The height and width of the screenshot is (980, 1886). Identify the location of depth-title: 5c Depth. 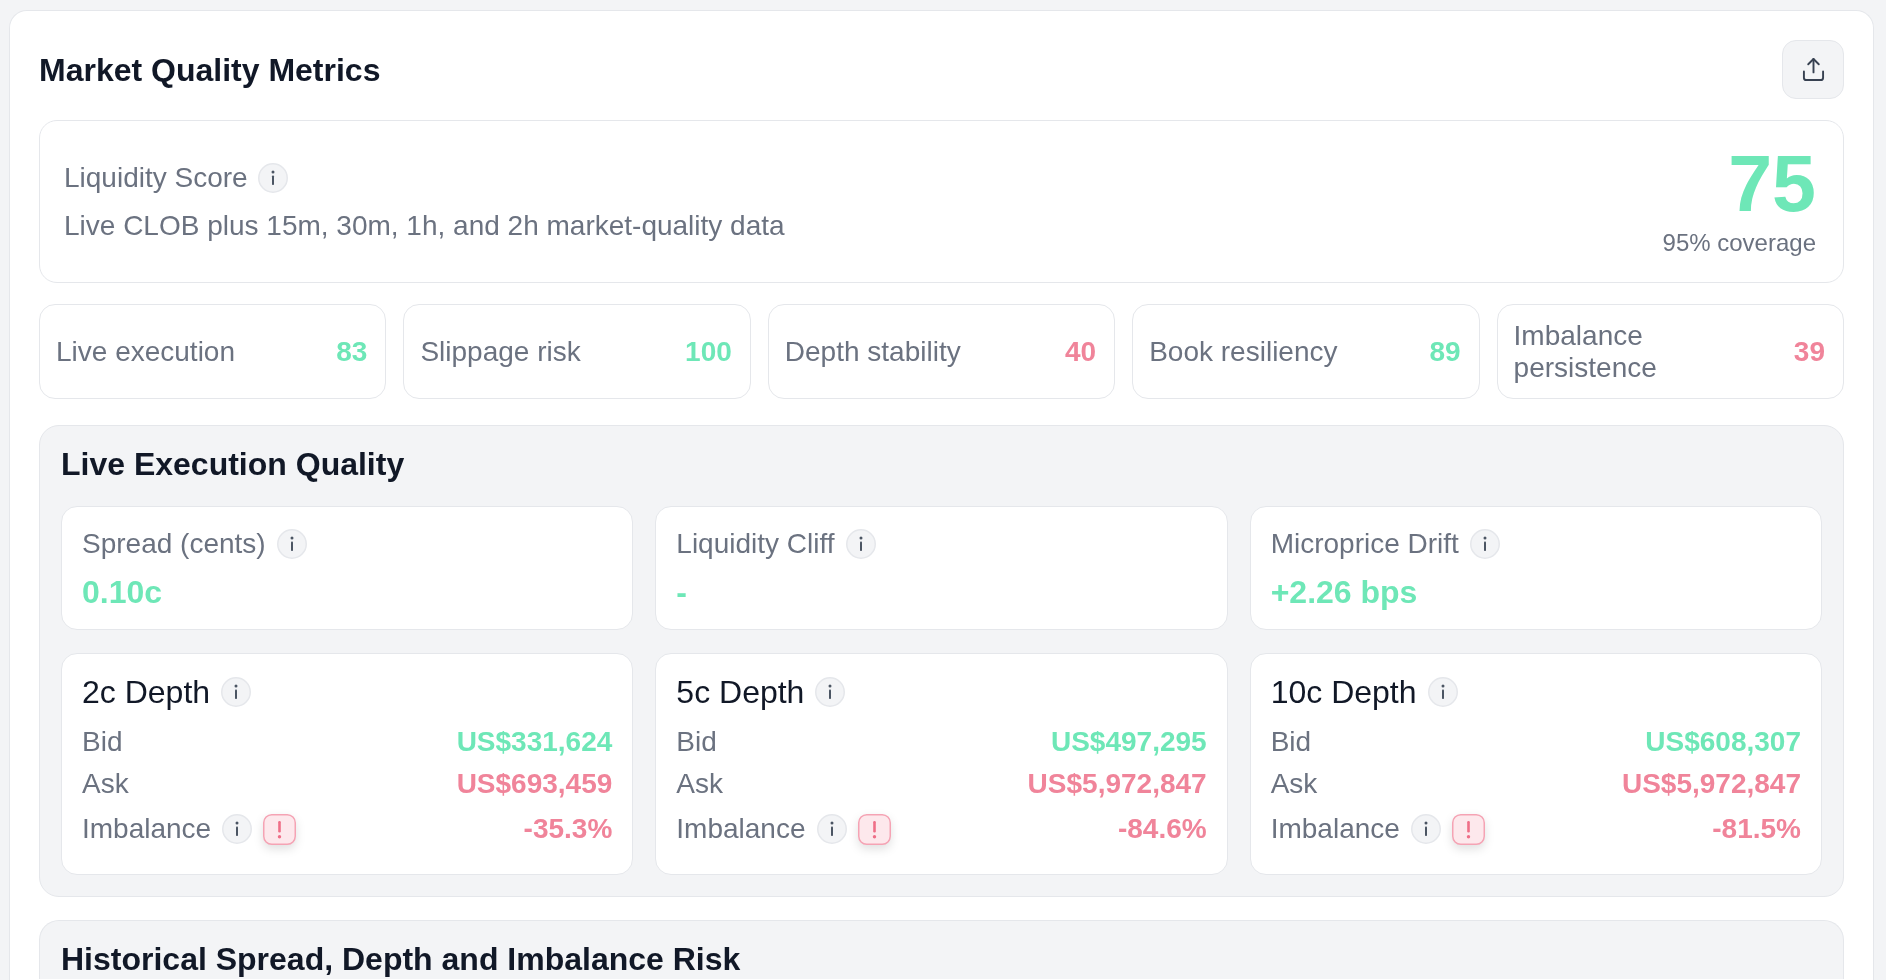
(740, 692).